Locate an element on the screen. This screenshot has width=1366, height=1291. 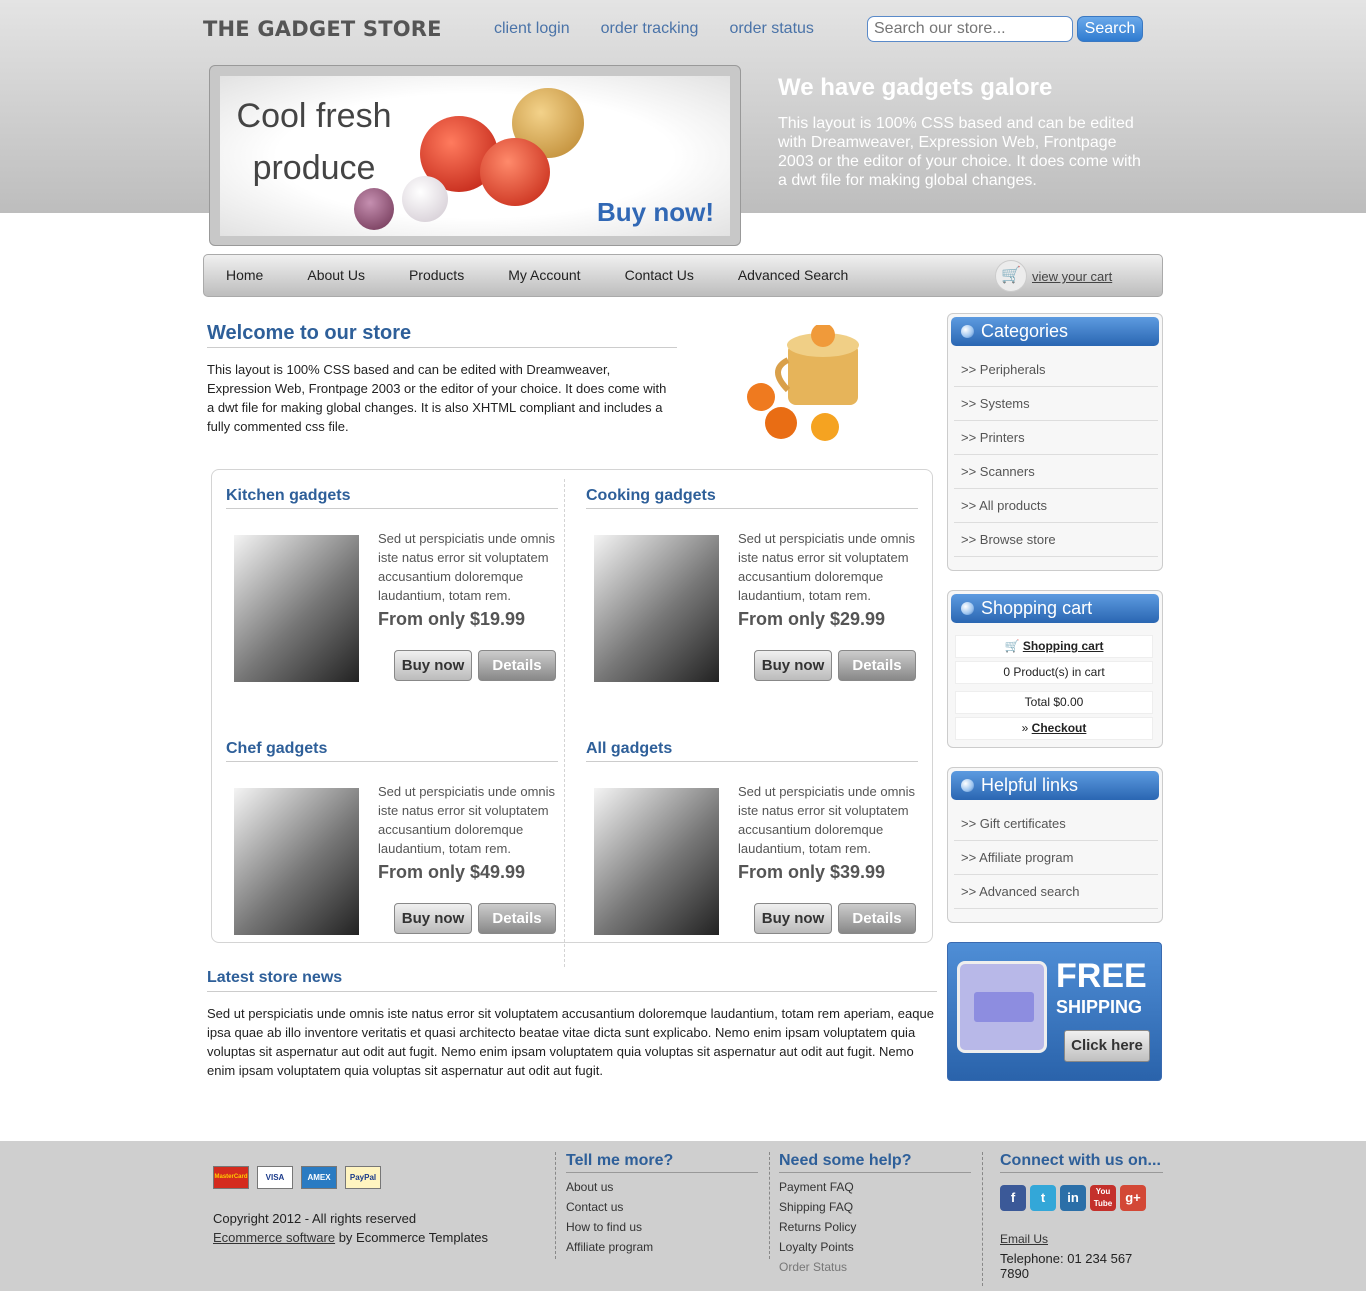
checkout-row: » Checkout is located at coordinates (1054, 728).